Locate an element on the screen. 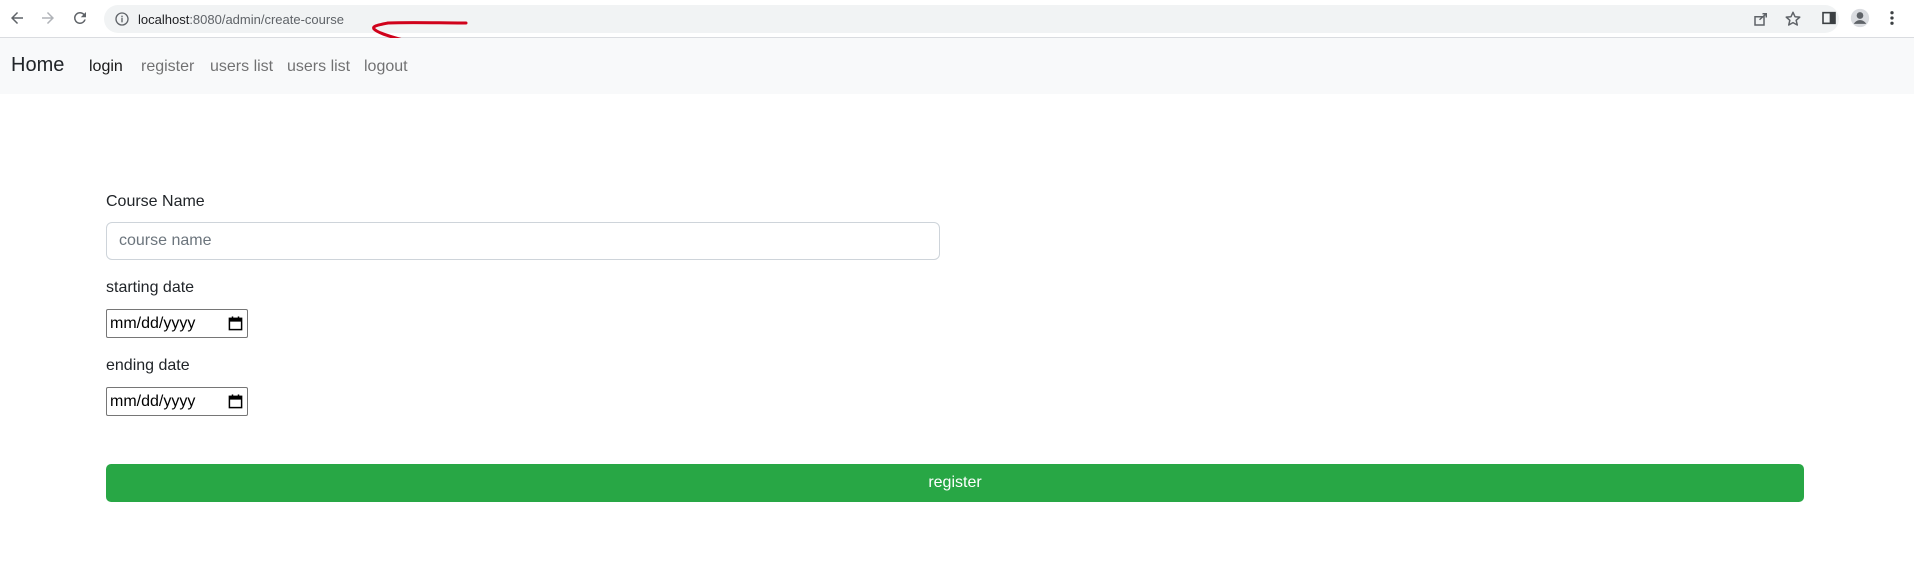  url-text: localhost:8080/admin/create-course is located at coordinates (241, 19).